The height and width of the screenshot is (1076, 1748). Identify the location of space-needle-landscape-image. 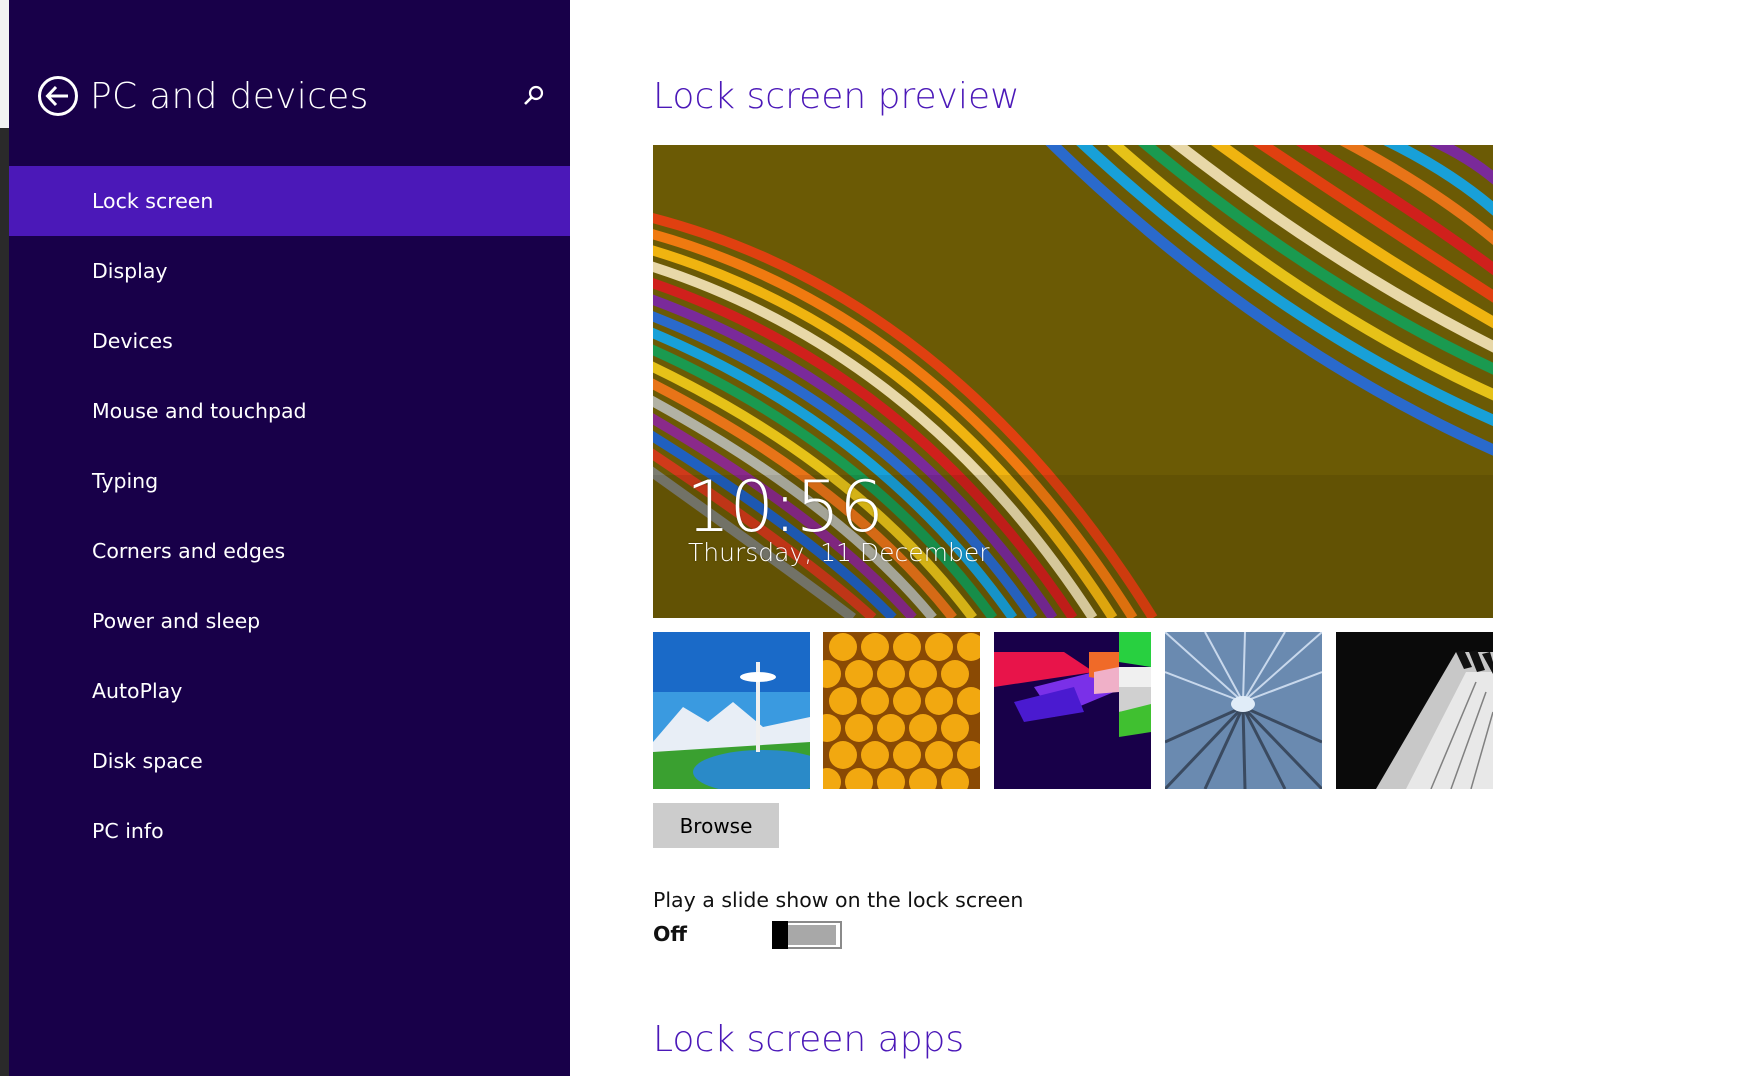
(731, 710).